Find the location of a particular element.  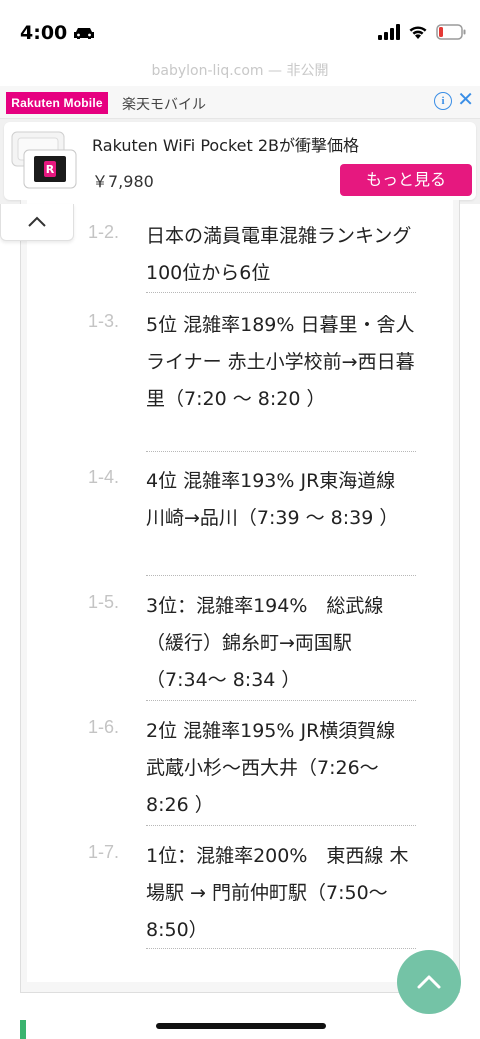

info-icon: i is located at coordinates (443, 101).